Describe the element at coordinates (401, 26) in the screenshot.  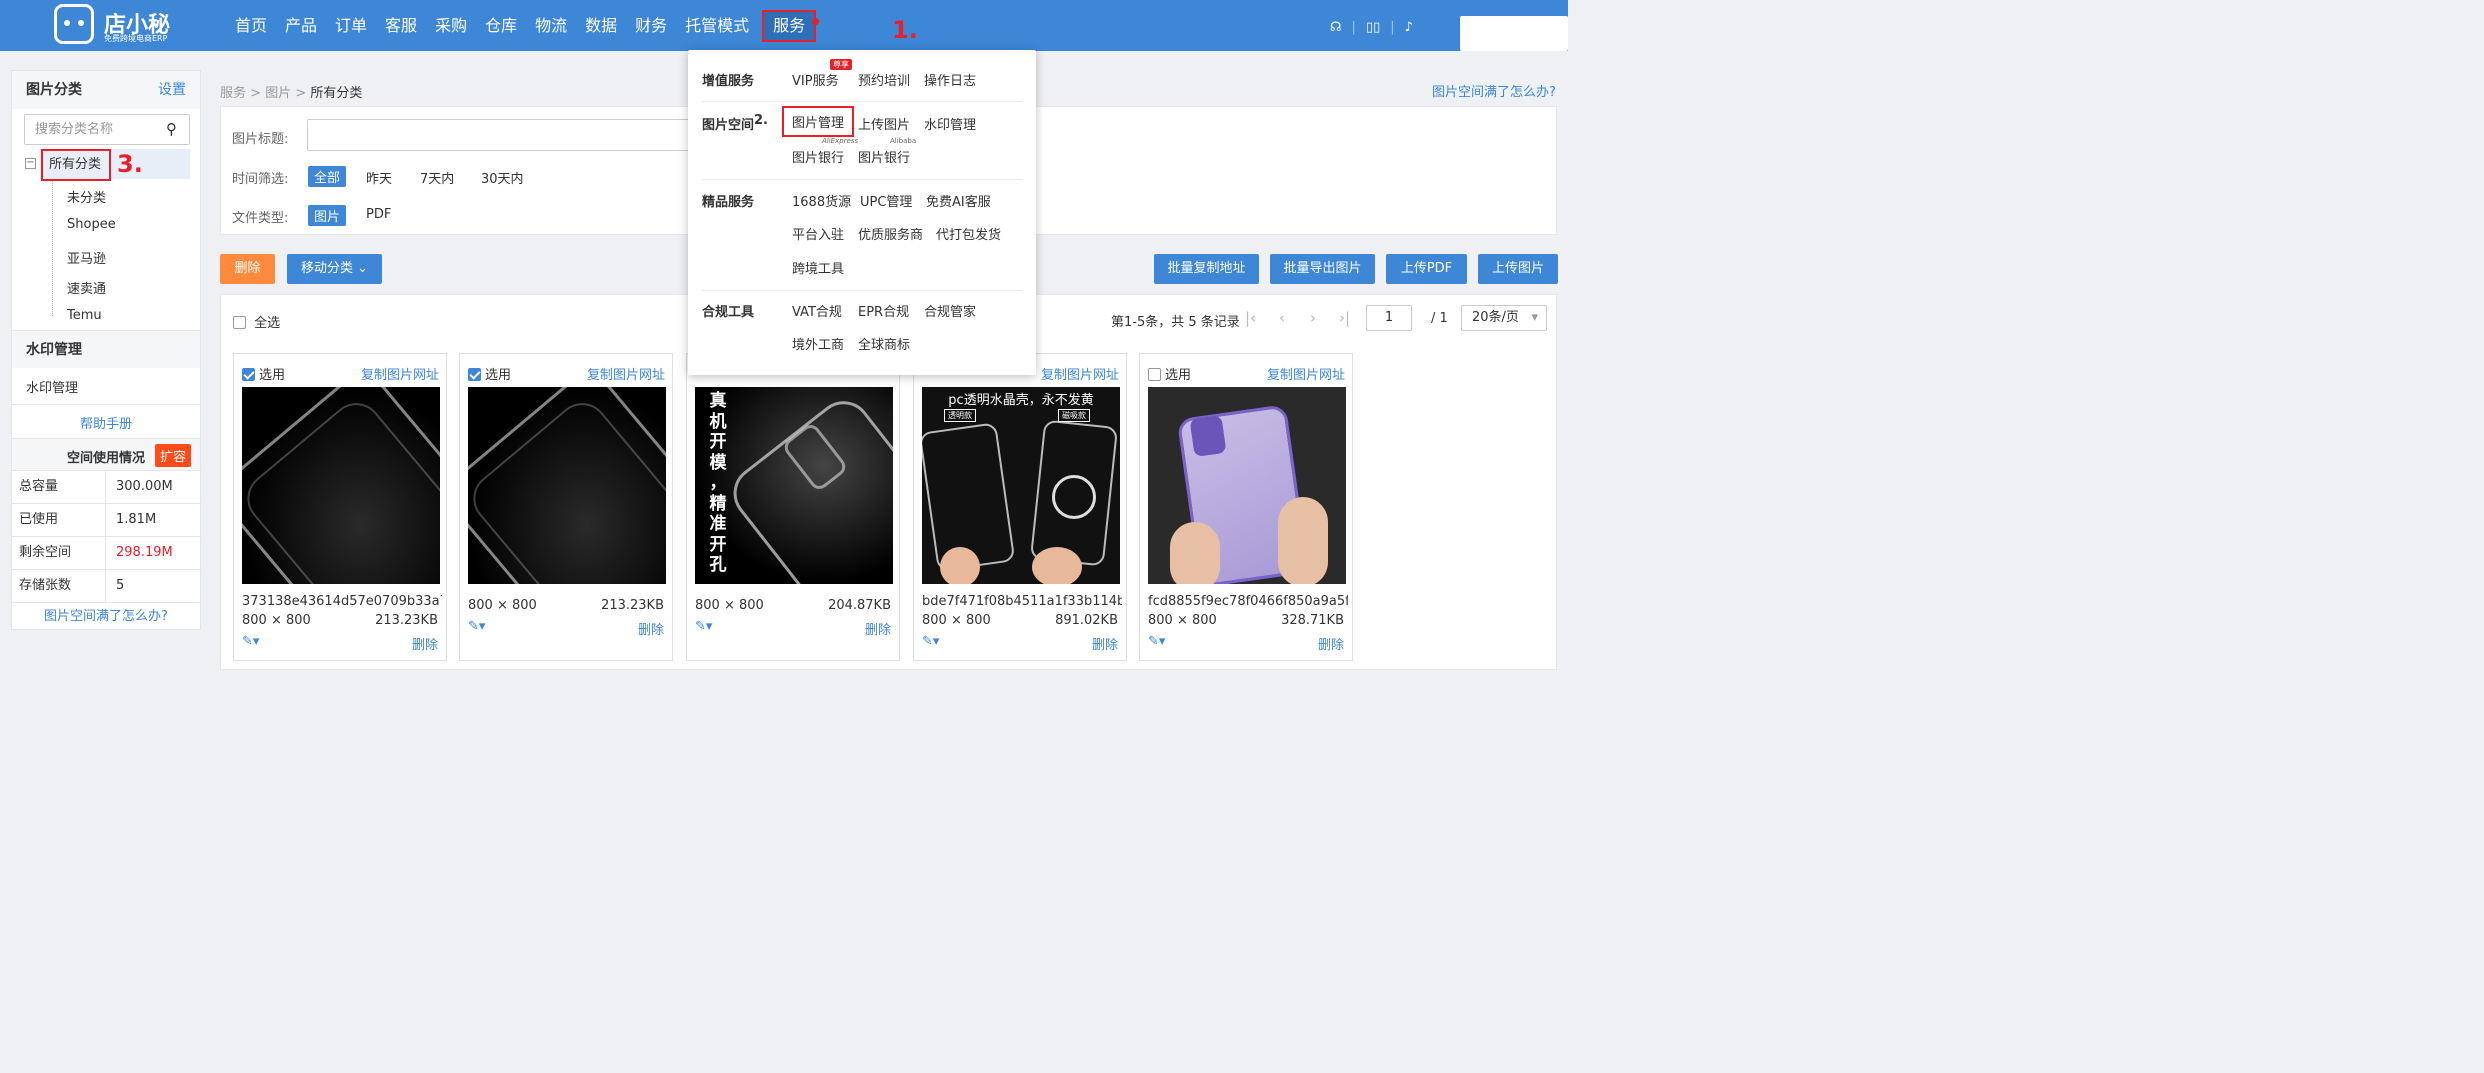
I see `nav-item-service-desk: 客服` at that location.